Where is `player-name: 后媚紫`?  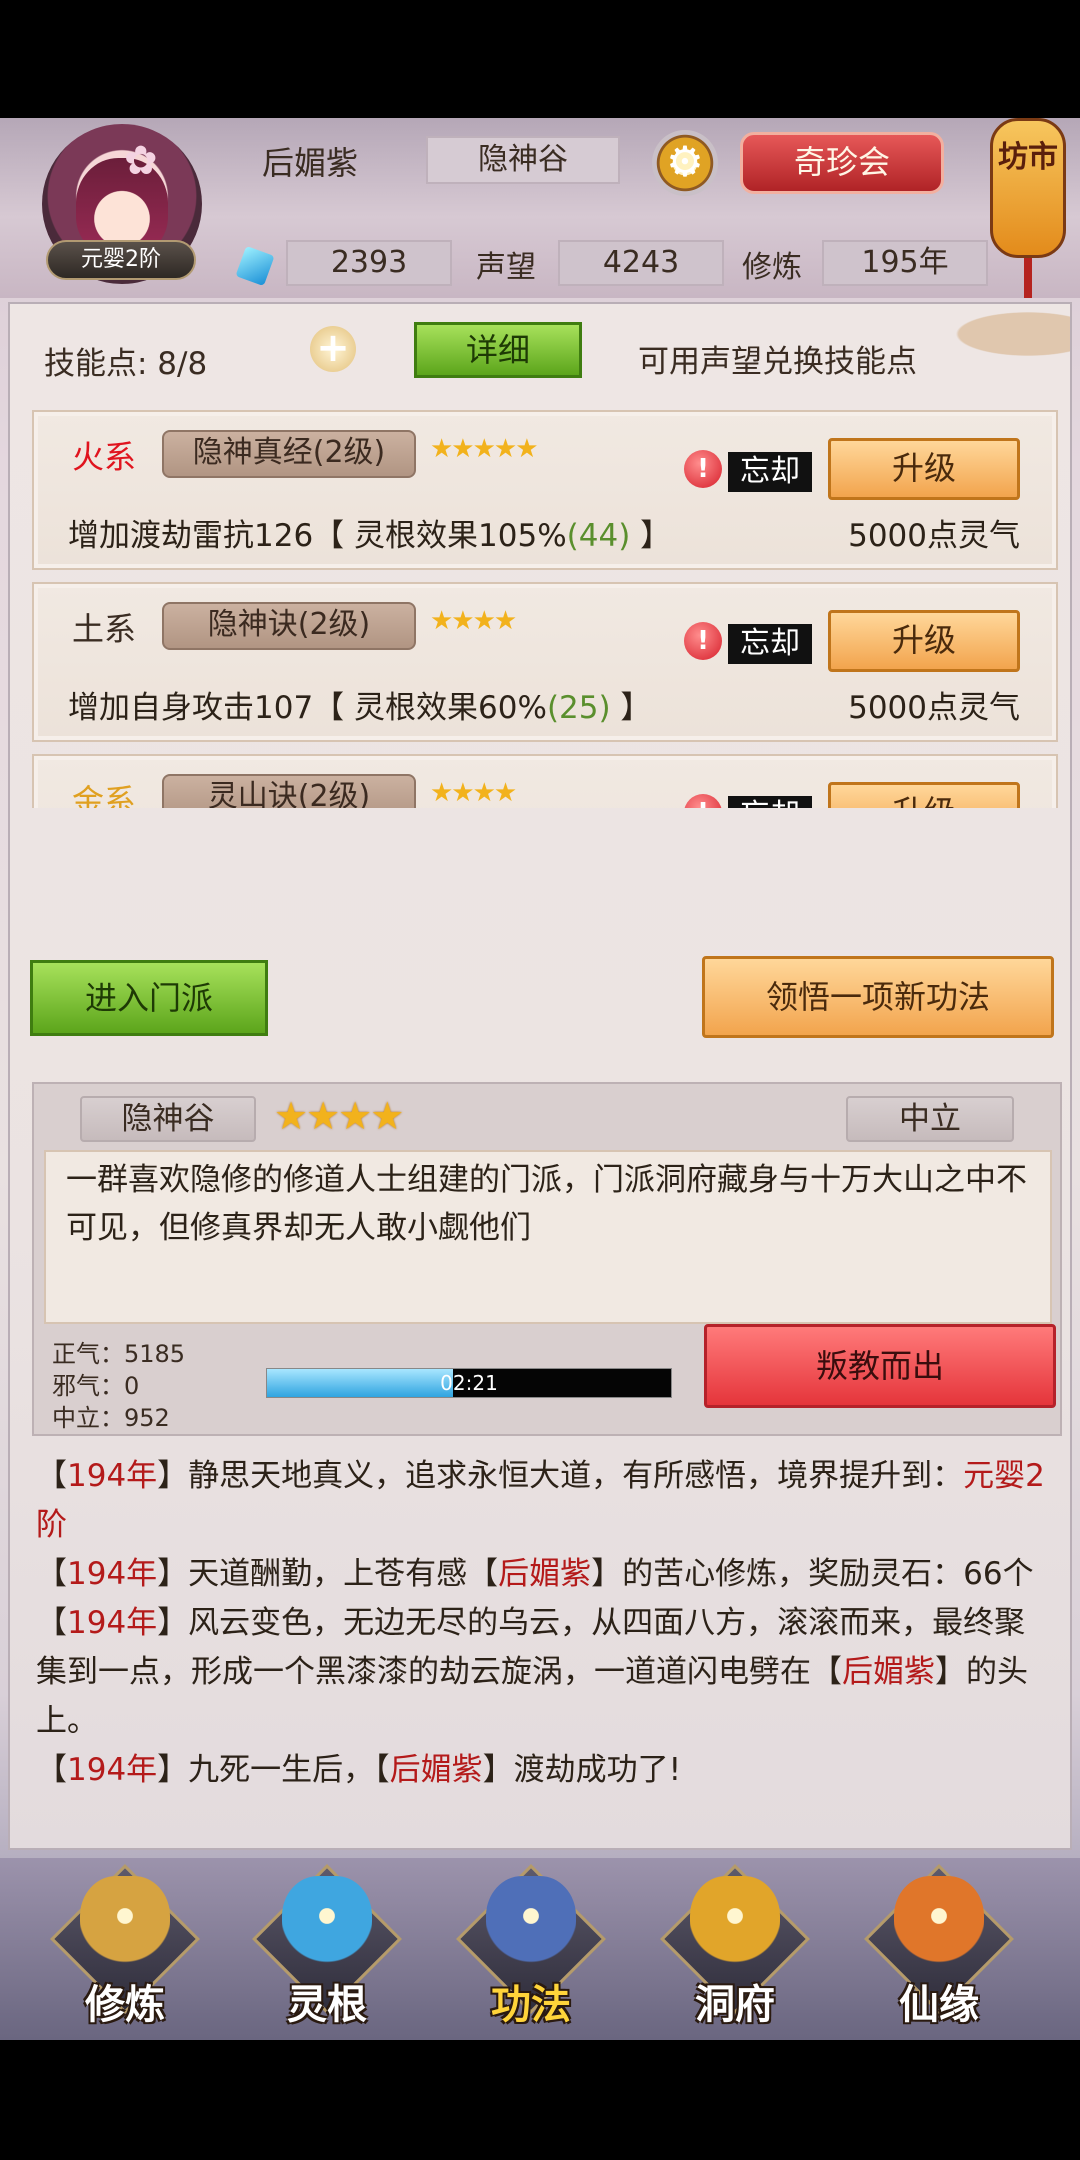 player-name: 后媚紫 is located at coordinates (310, 163).